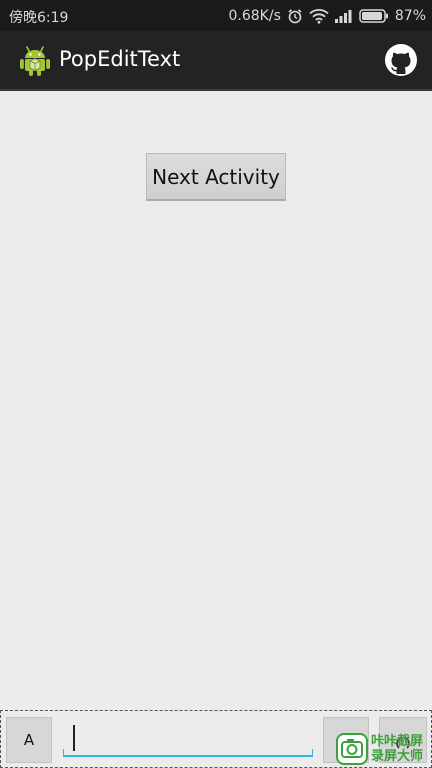 This screenshot has height=768, width=432. Describe the element at coordinates (39, 18) in the screenshot. I see `status-time: 傍晚6:19` at that location.